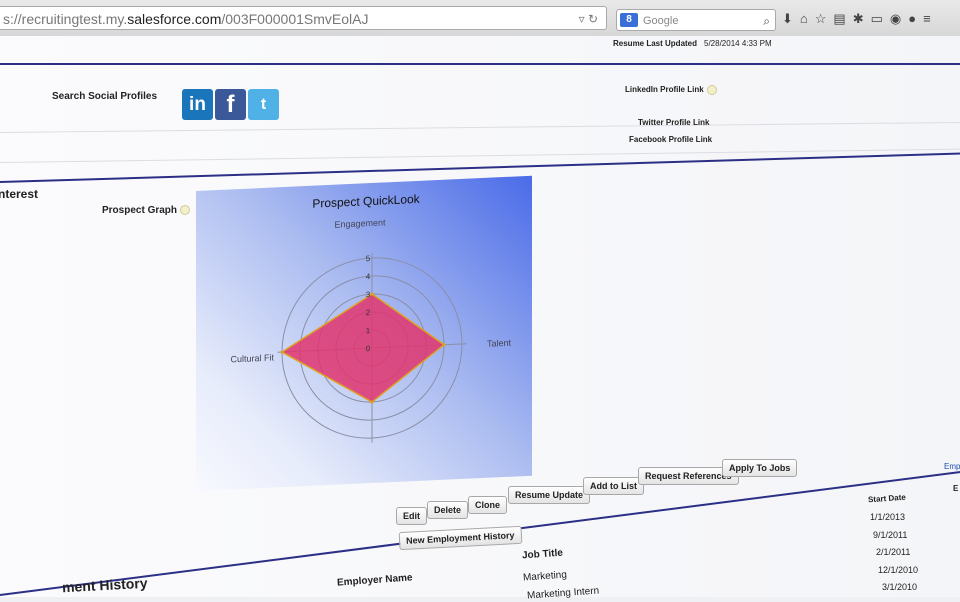  What do you see at coordinates (629, 20) in the screenshot?
I see `search-engine-icon: 8` at bounding box center [629, 20].